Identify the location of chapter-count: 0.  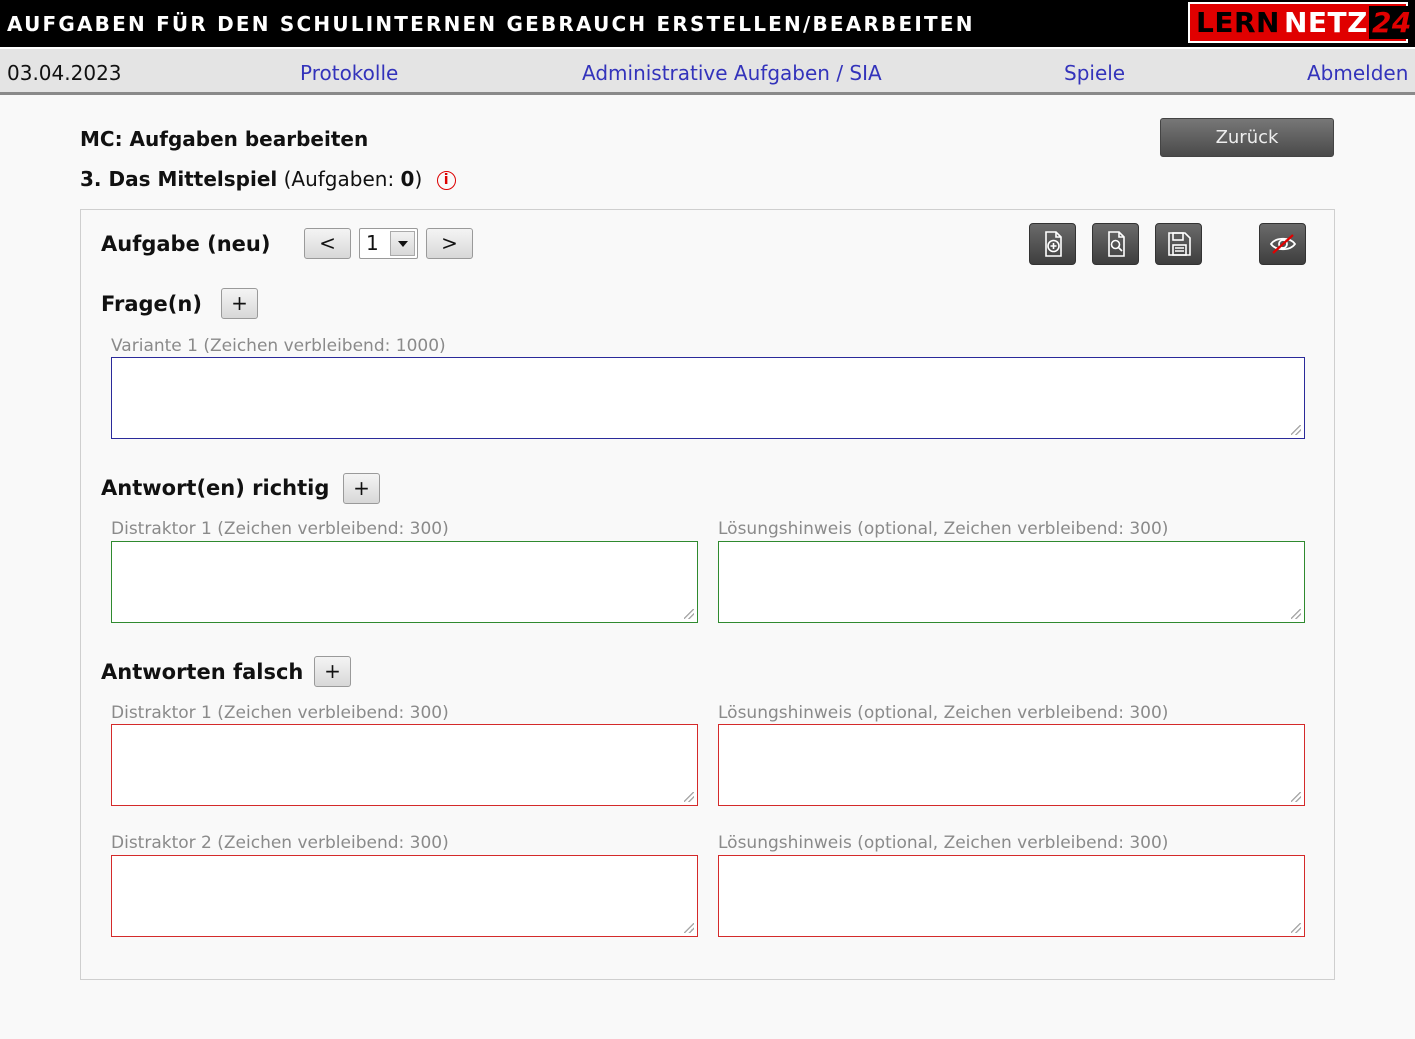
(407, 179).